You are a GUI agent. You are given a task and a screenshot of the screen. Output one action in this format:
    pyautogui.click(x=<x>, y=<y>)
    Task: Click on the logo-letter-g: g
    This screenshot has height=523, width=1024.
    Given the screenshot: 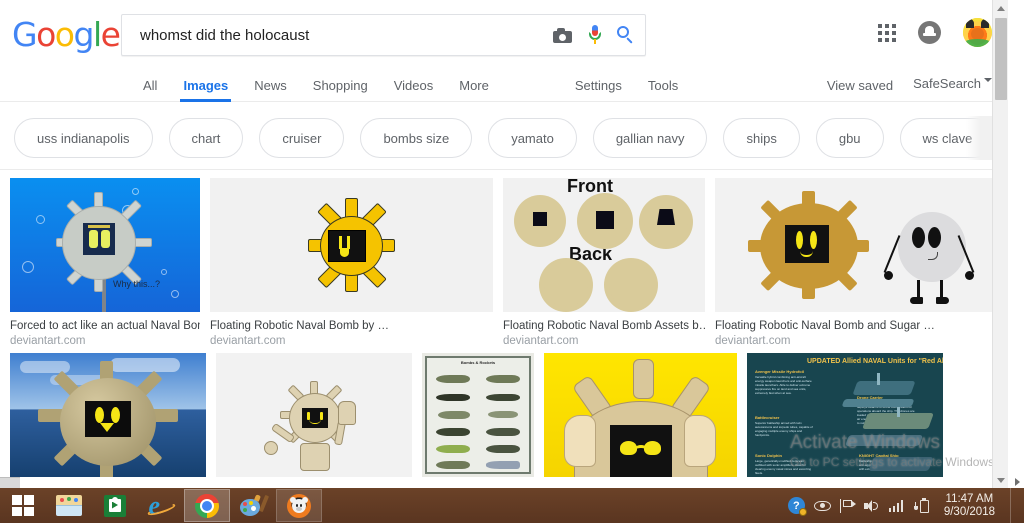 What is the action you would take?
    pyautogui.click(x=83, y=34)
    